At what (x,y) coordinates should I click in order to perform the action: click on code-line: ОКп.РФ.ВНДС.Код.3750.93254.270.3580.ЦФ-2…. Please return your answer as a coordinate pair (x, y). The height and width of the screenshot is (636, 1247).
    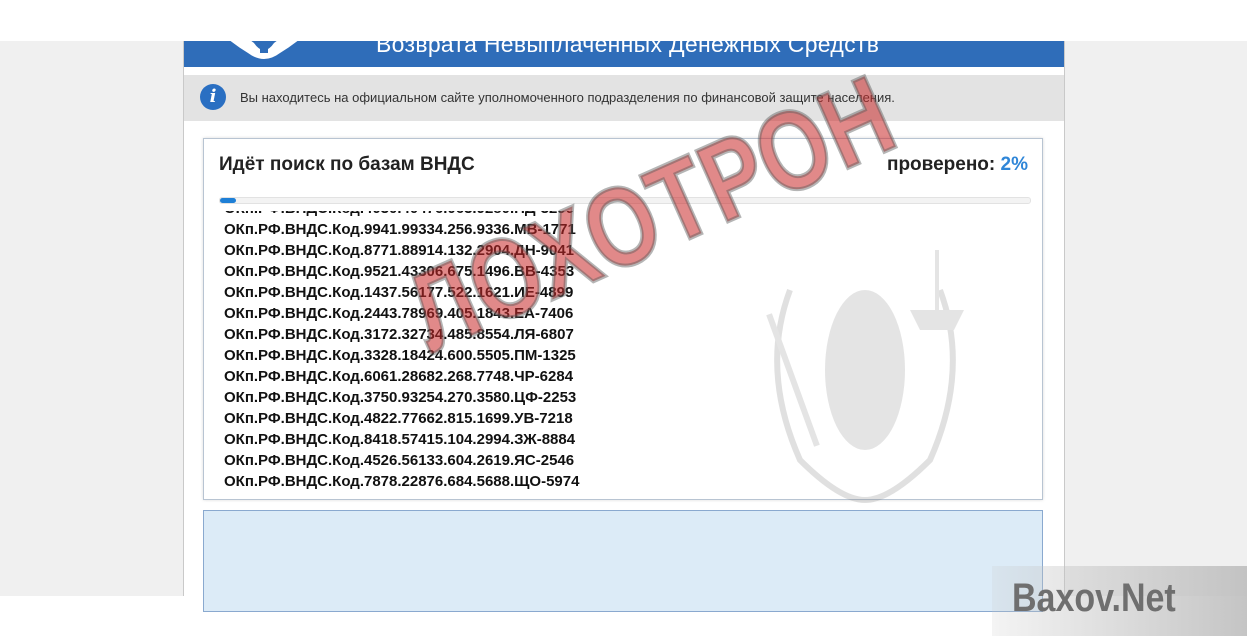
    Looking at the image, I should click on (400, 397).